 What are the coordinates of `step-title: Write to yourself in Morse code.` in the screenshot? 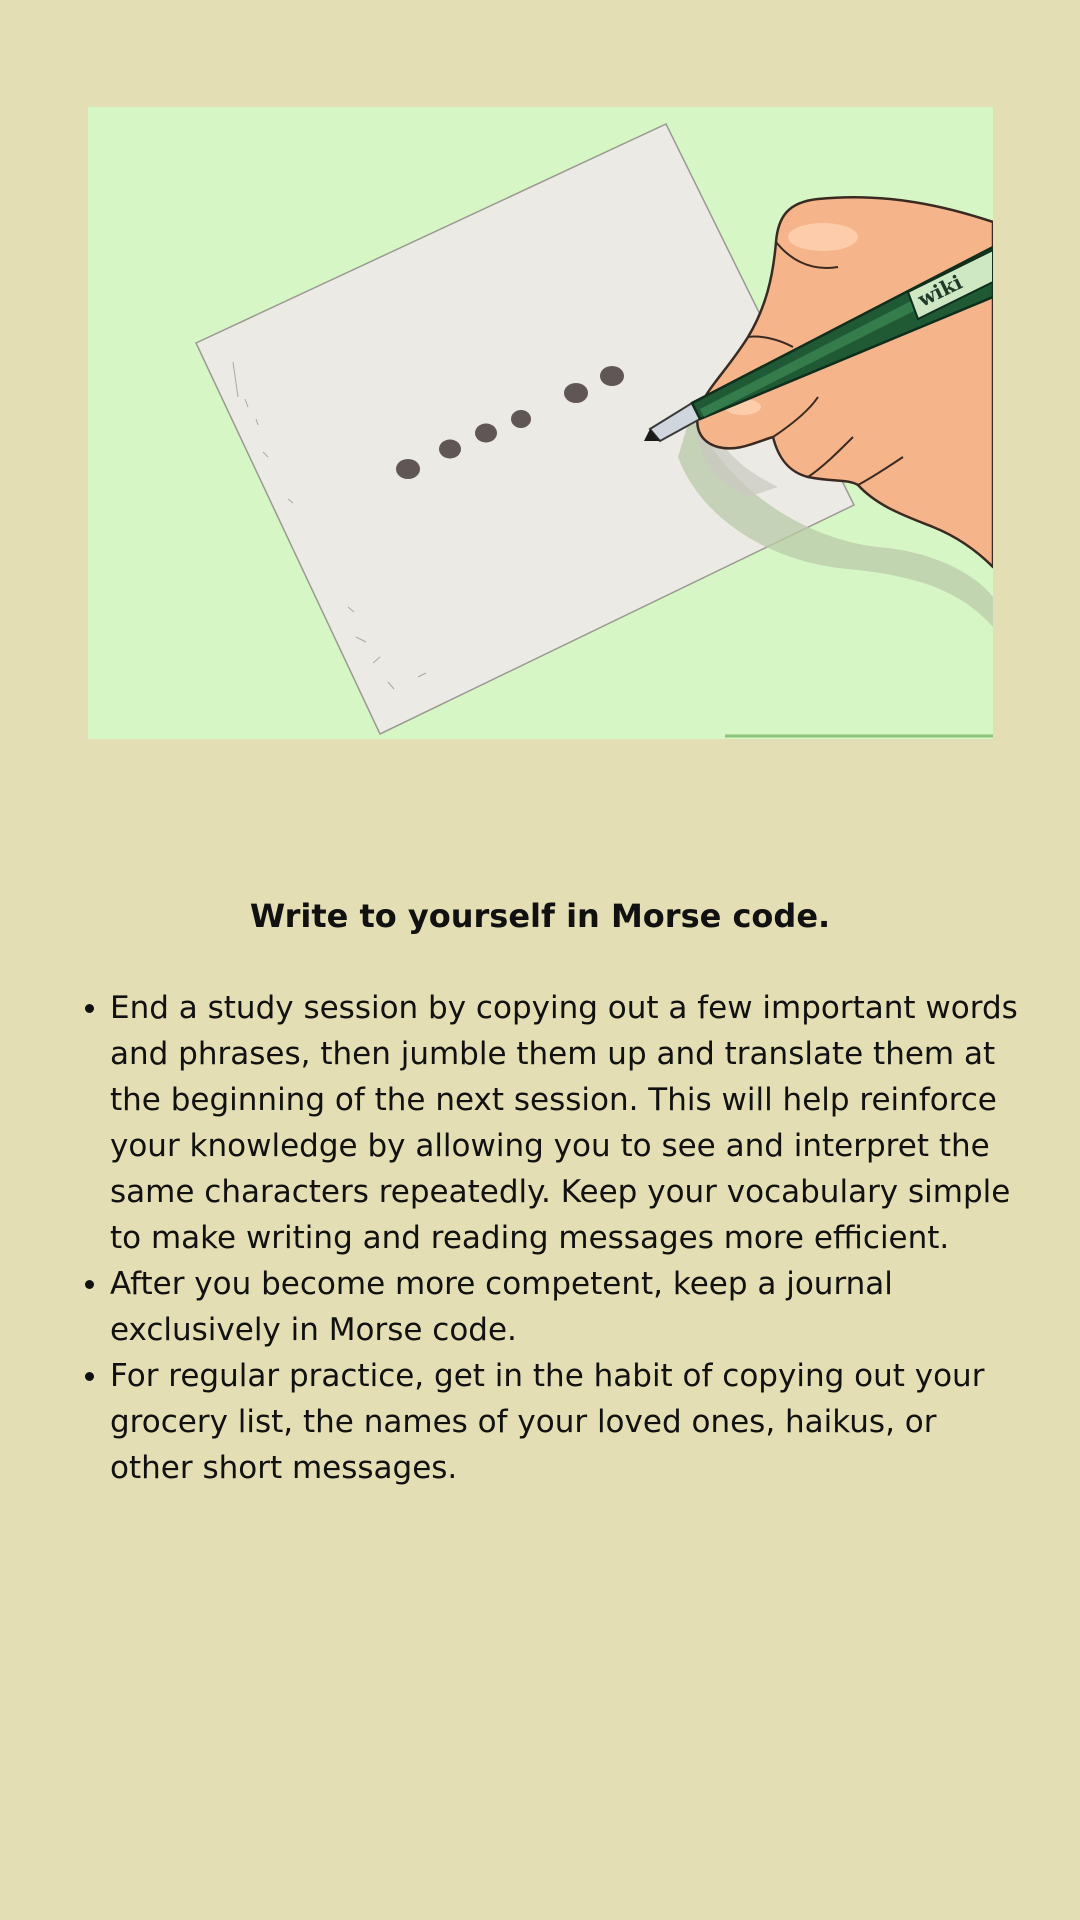 It's located at (540, 916).